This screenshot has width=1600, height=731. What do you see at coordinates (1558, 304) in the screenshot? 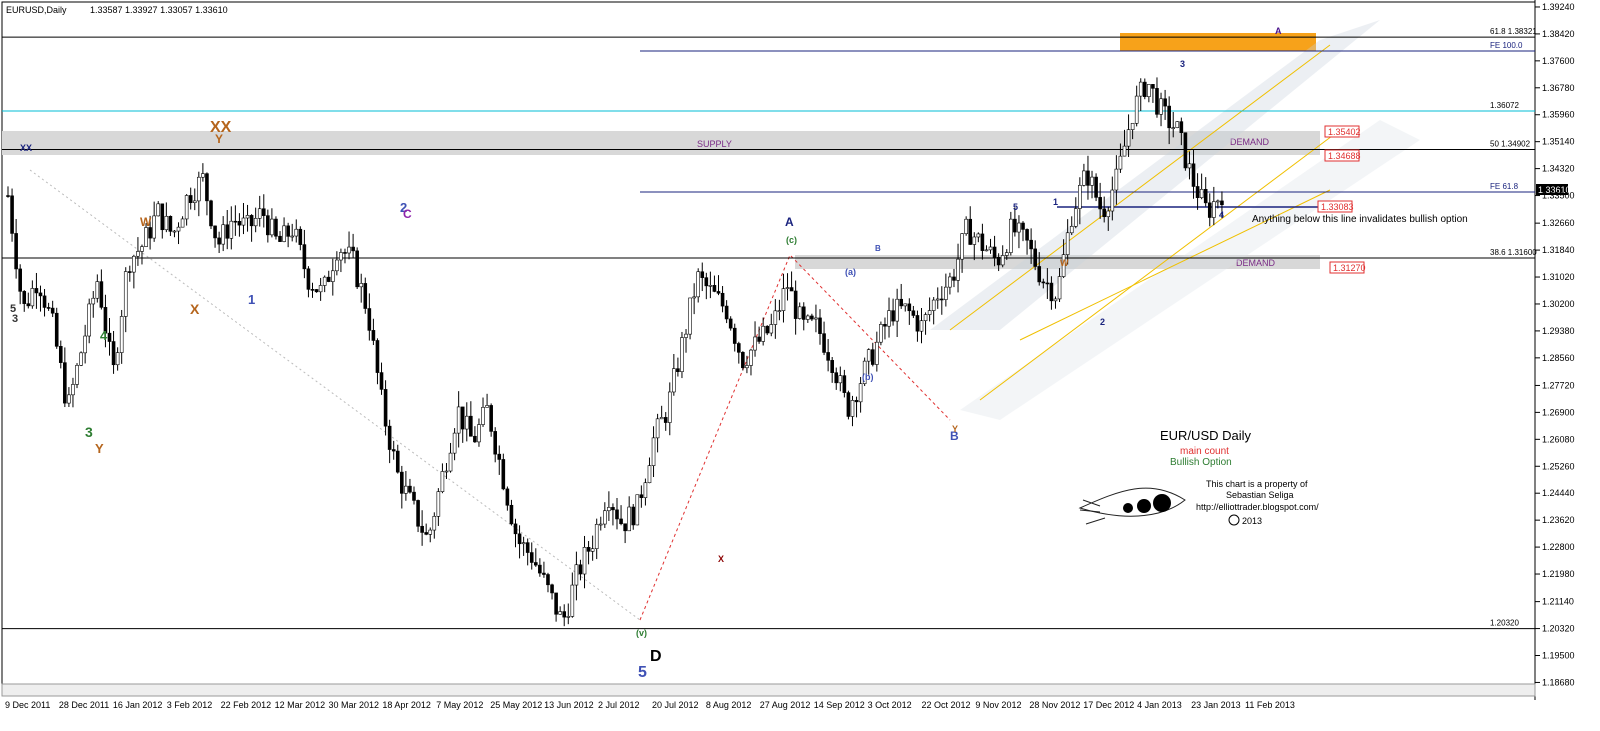
I see `y-tick-label: 1.30200` at bounding box center [1558, 304].